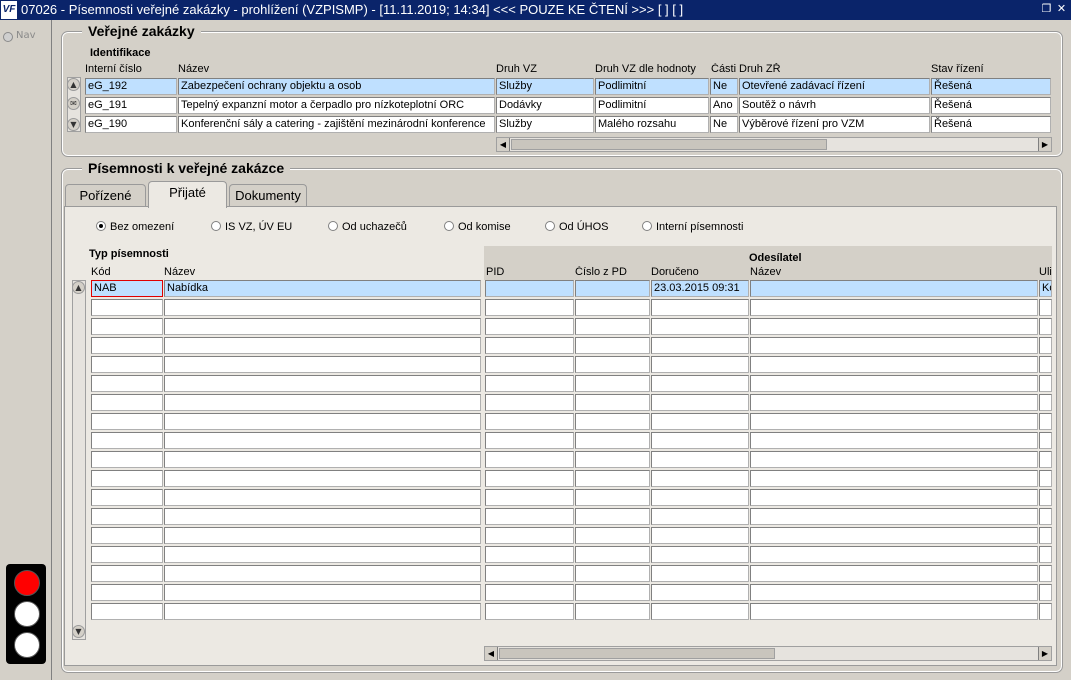 The image size is (1071, 680). What do you see at coordinates (652, 105) in the screenshot?
I see `vz-row-1-hodnota: Podlimitní` at bounding box center [652, 105].